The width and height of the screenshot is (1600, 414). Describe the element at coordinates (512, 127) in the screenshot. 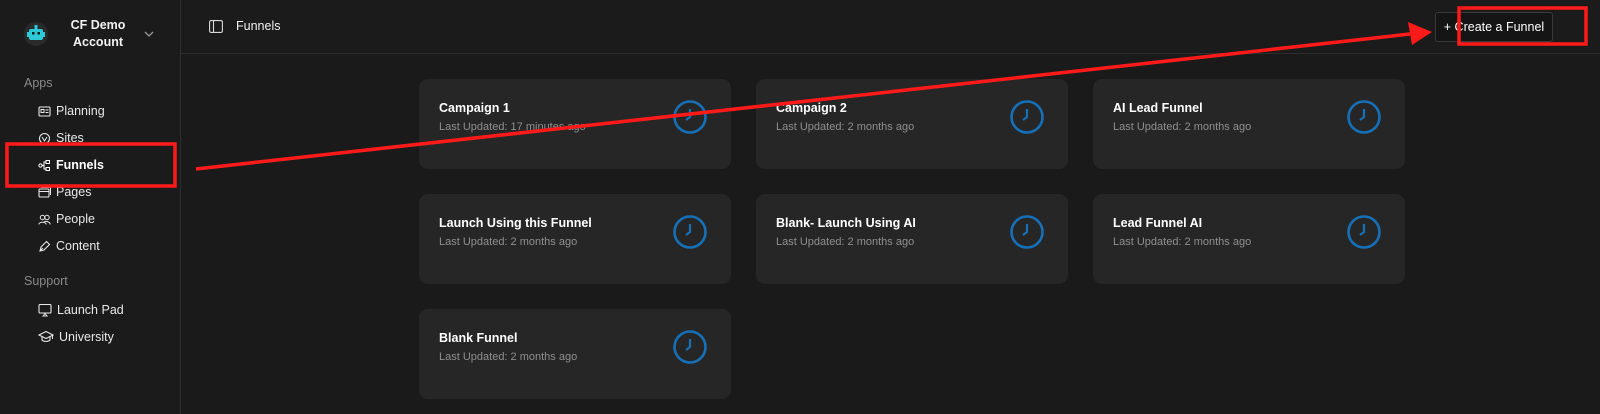

I see `funnel-last-updated: Last Updated: 17 minutes ago` at that location.